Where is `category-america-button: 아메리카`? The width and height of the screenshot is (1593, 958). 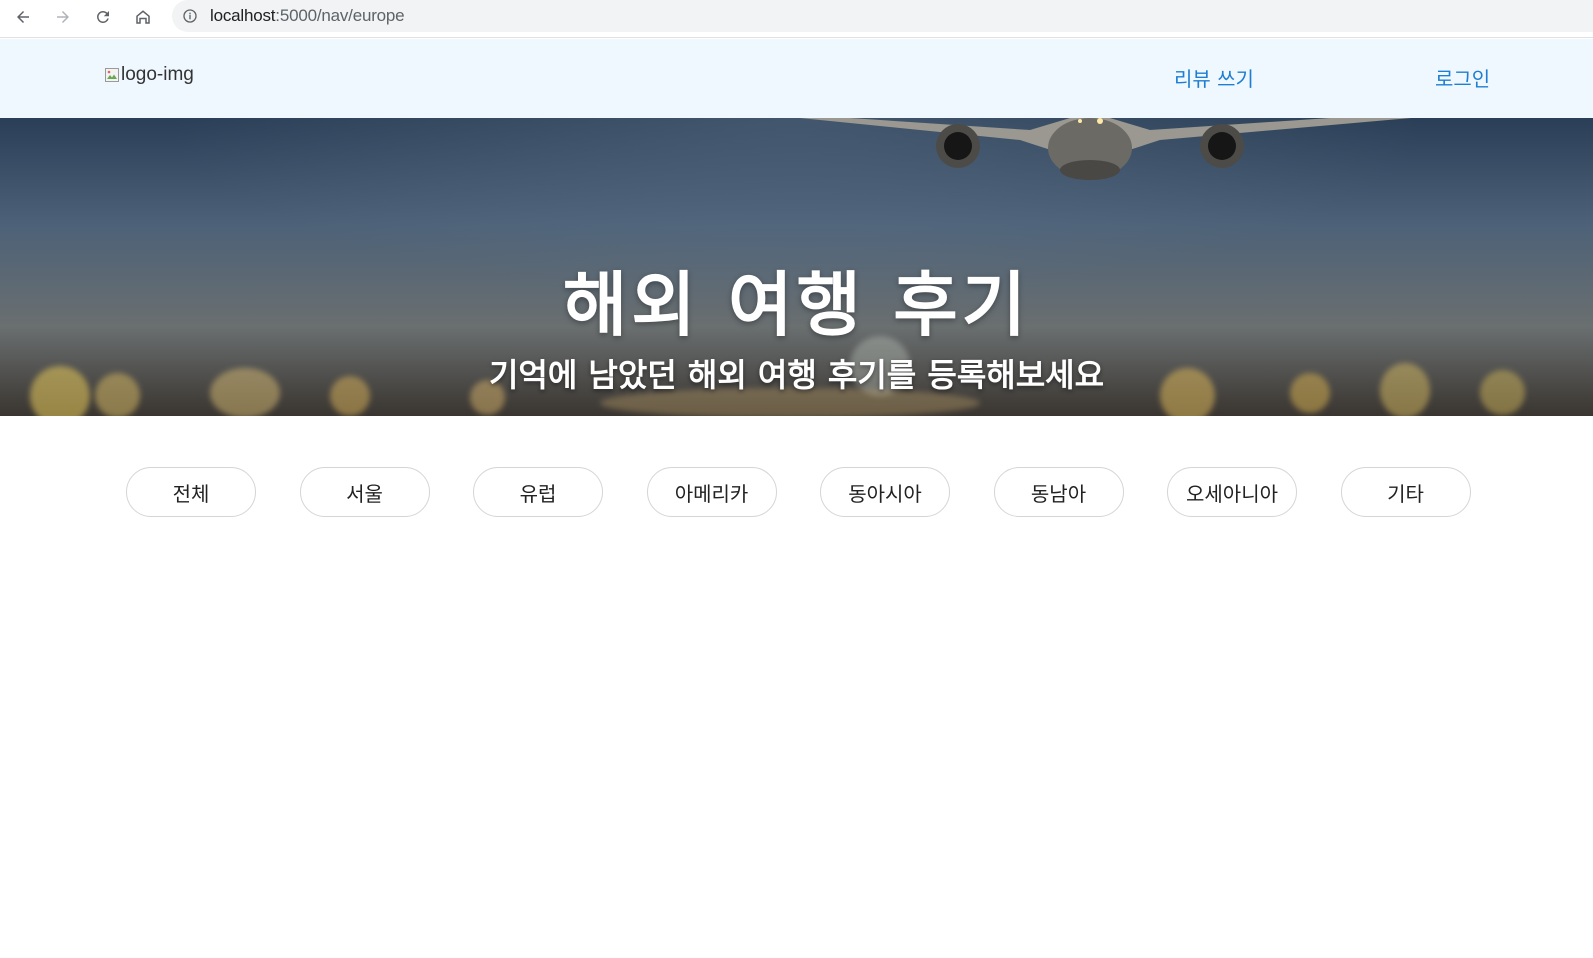 category-america-button: 아메리카 is located at coordinates (711, 492).